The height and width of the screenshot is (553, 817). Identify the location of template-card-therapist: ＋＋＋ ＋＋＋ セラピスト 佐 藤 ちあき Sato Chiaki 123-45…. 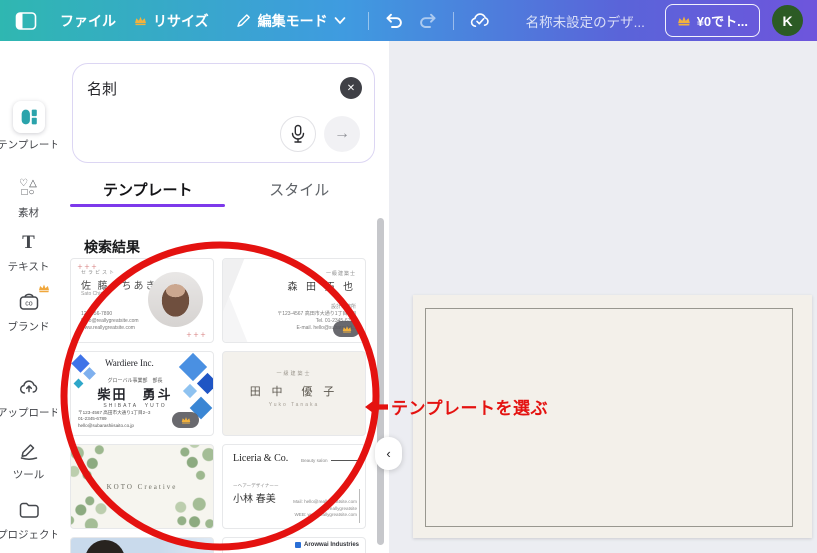
(142, 300).